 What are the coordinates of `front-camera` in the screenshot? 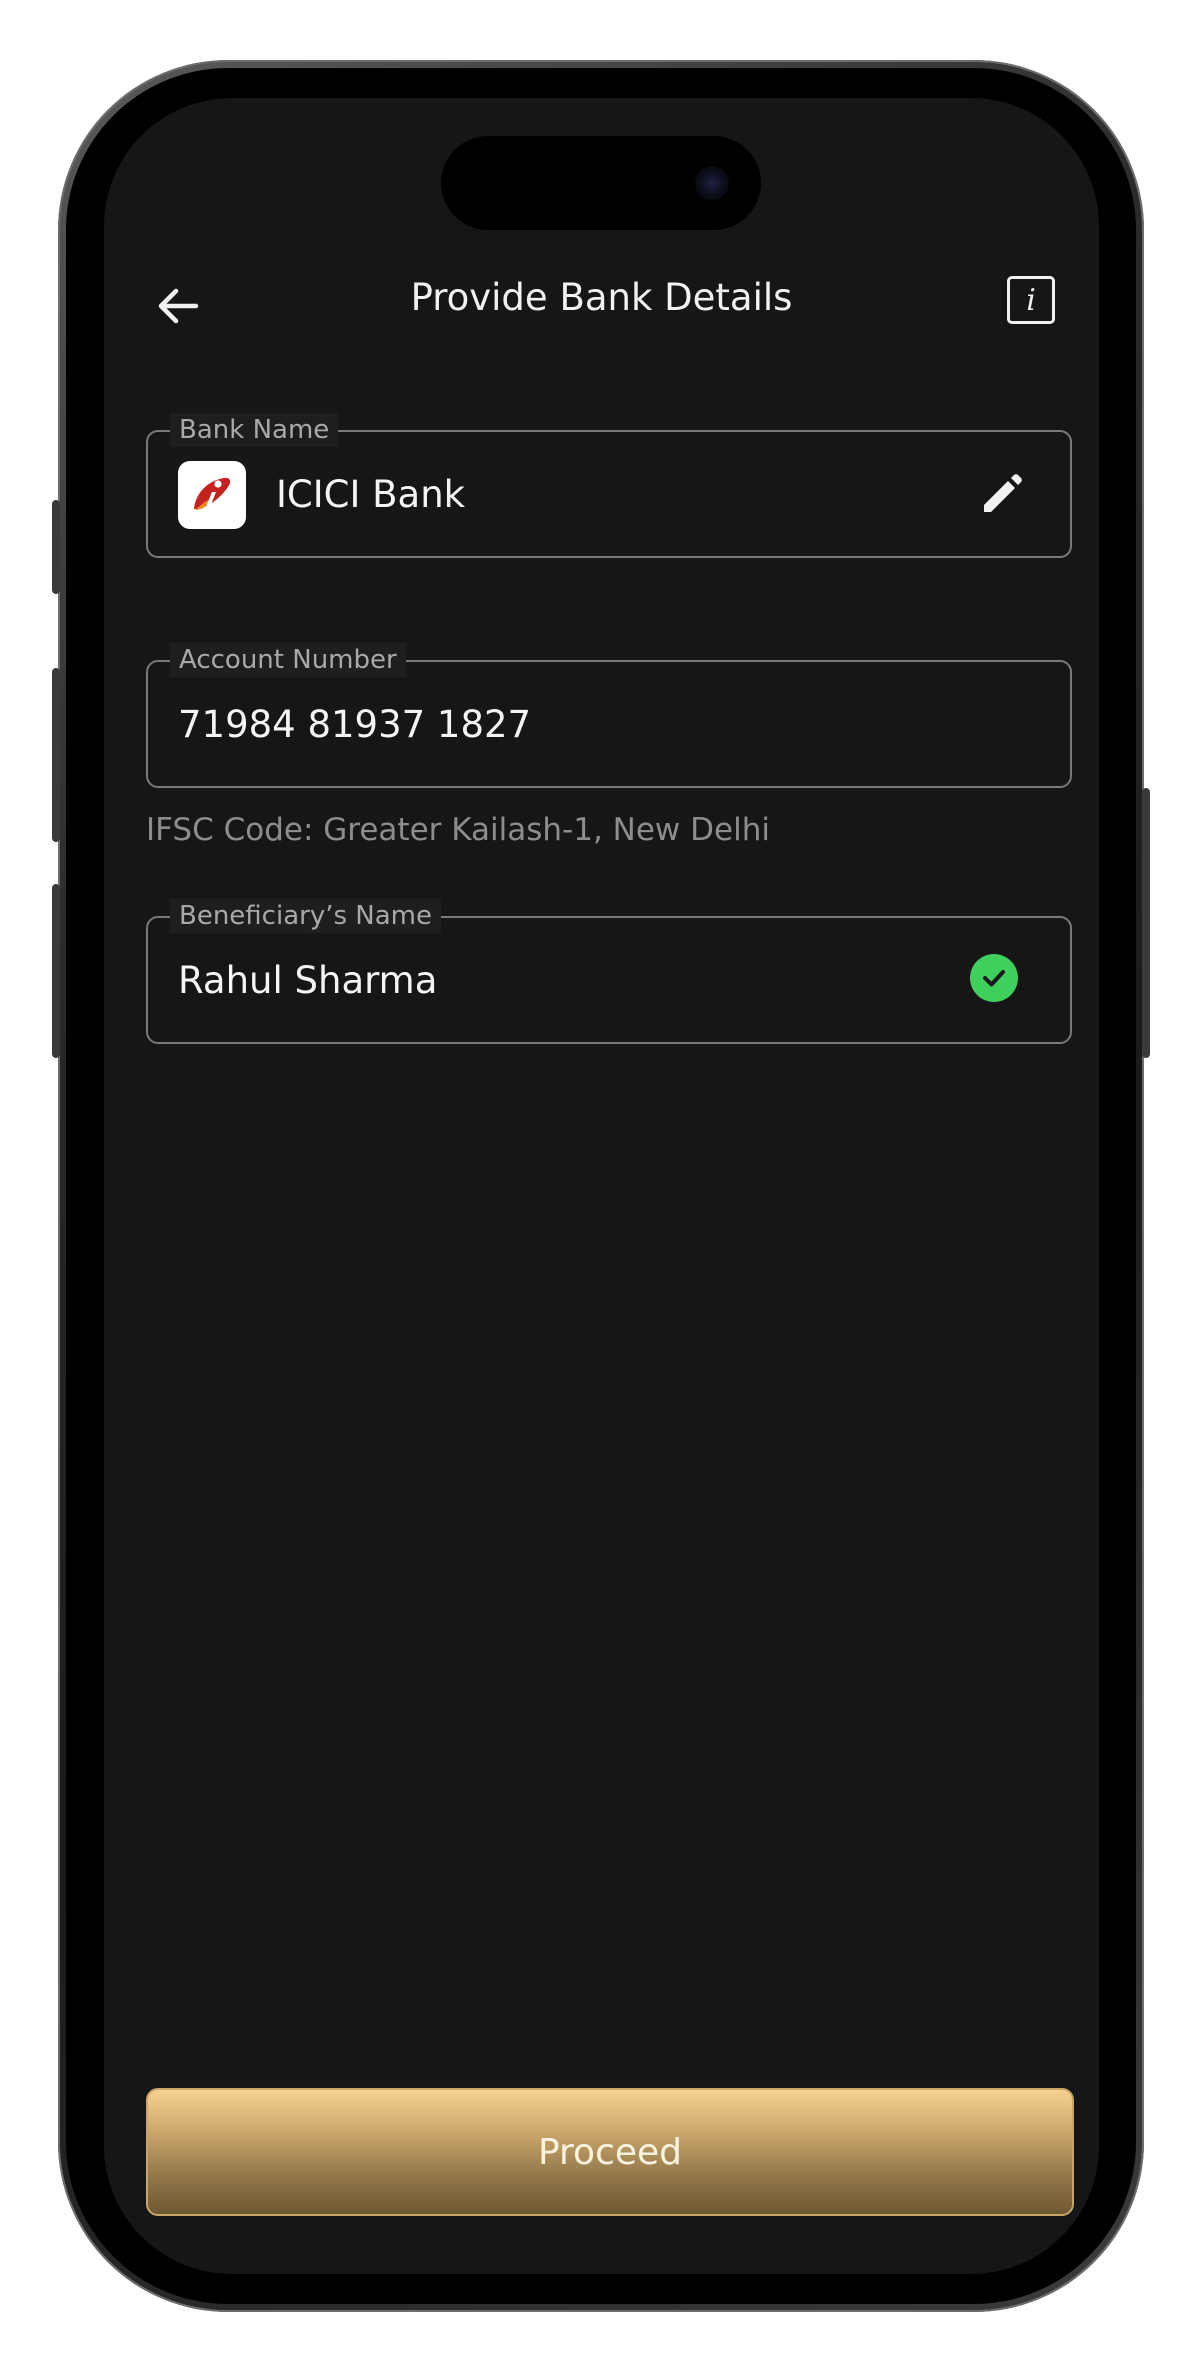 It's located at (712, 183).